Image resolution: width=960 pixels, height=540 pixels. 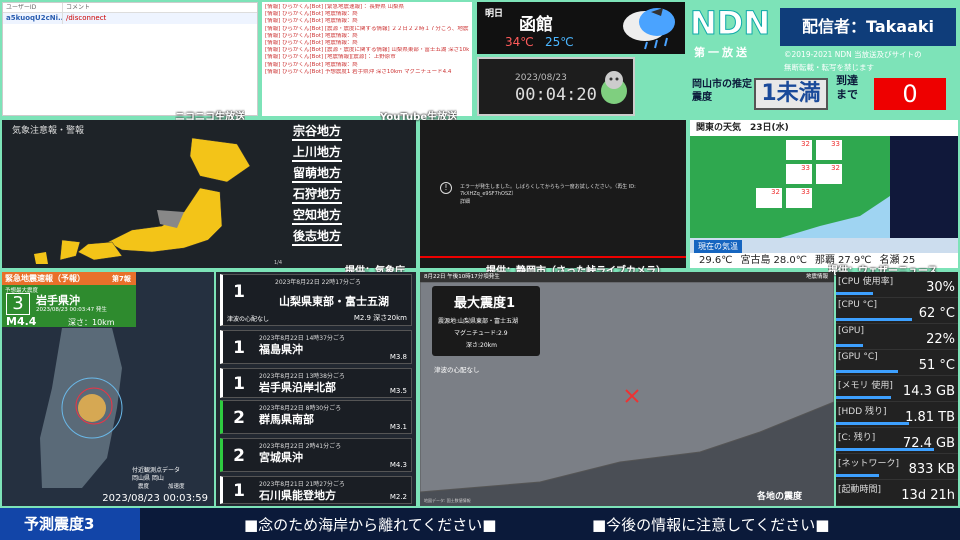 I want to click on japan-map, so click(x=142, y=200).